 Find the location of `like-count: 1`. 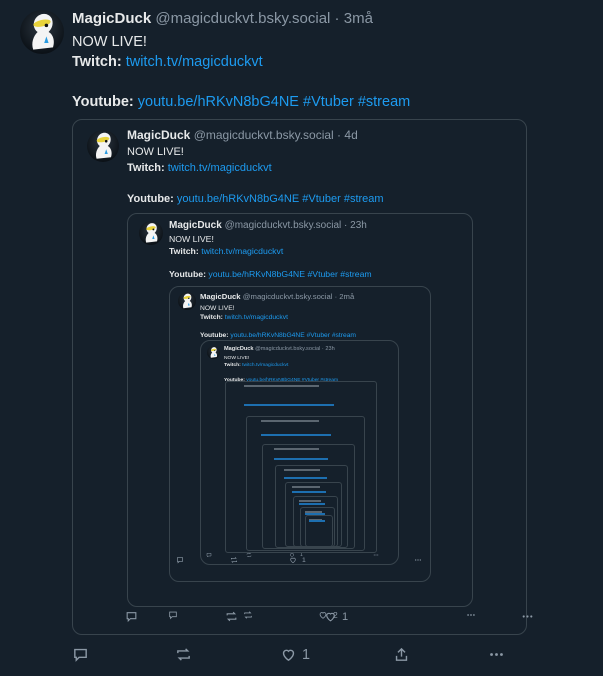

like-count: 1 is located at coordinates (304, 560).